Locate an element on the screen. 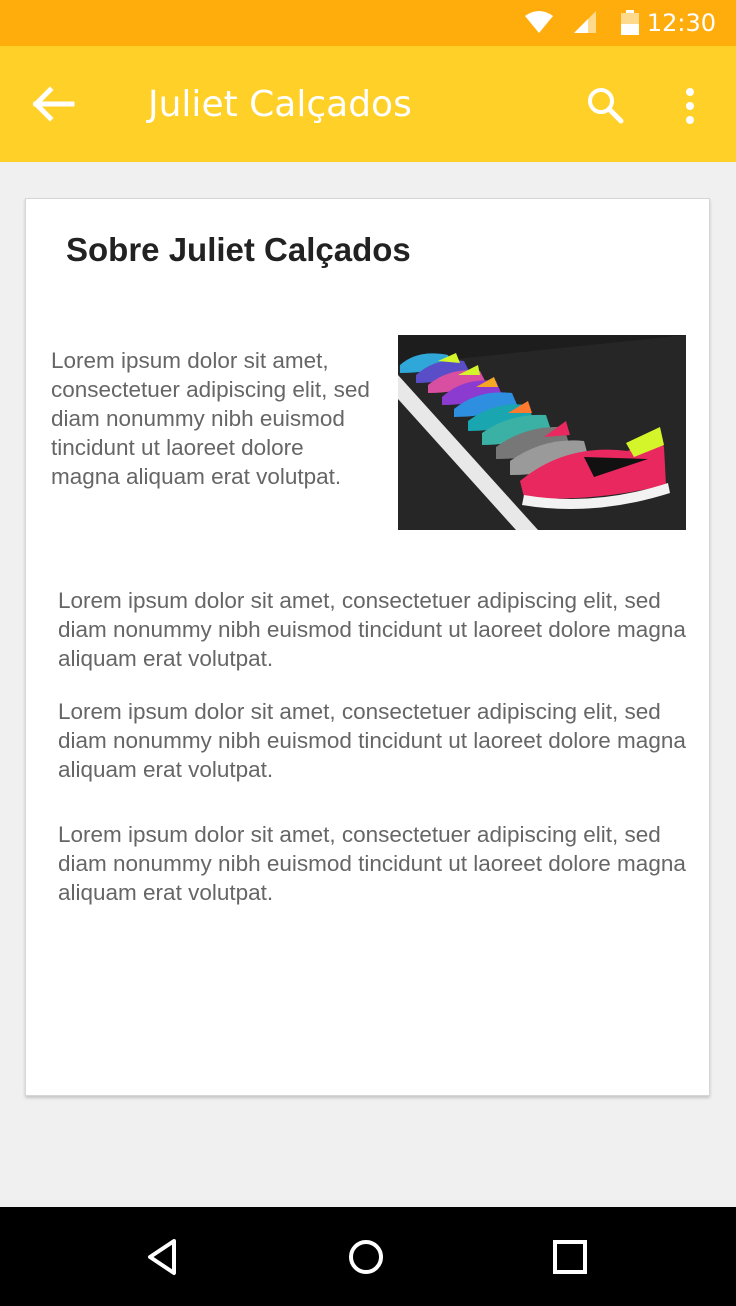  battery-icon is located at coordinates (630, 22).